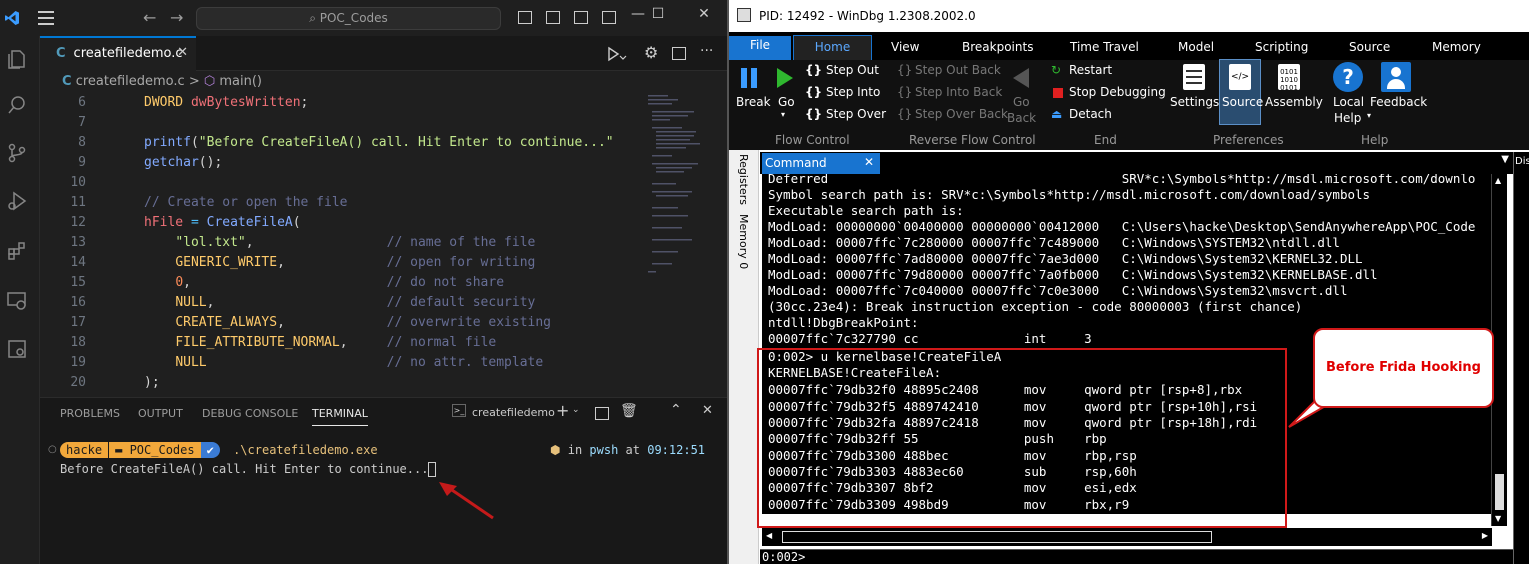  I want to click on stop-debugging-button: Stop Debugging, so click(1117, 92).